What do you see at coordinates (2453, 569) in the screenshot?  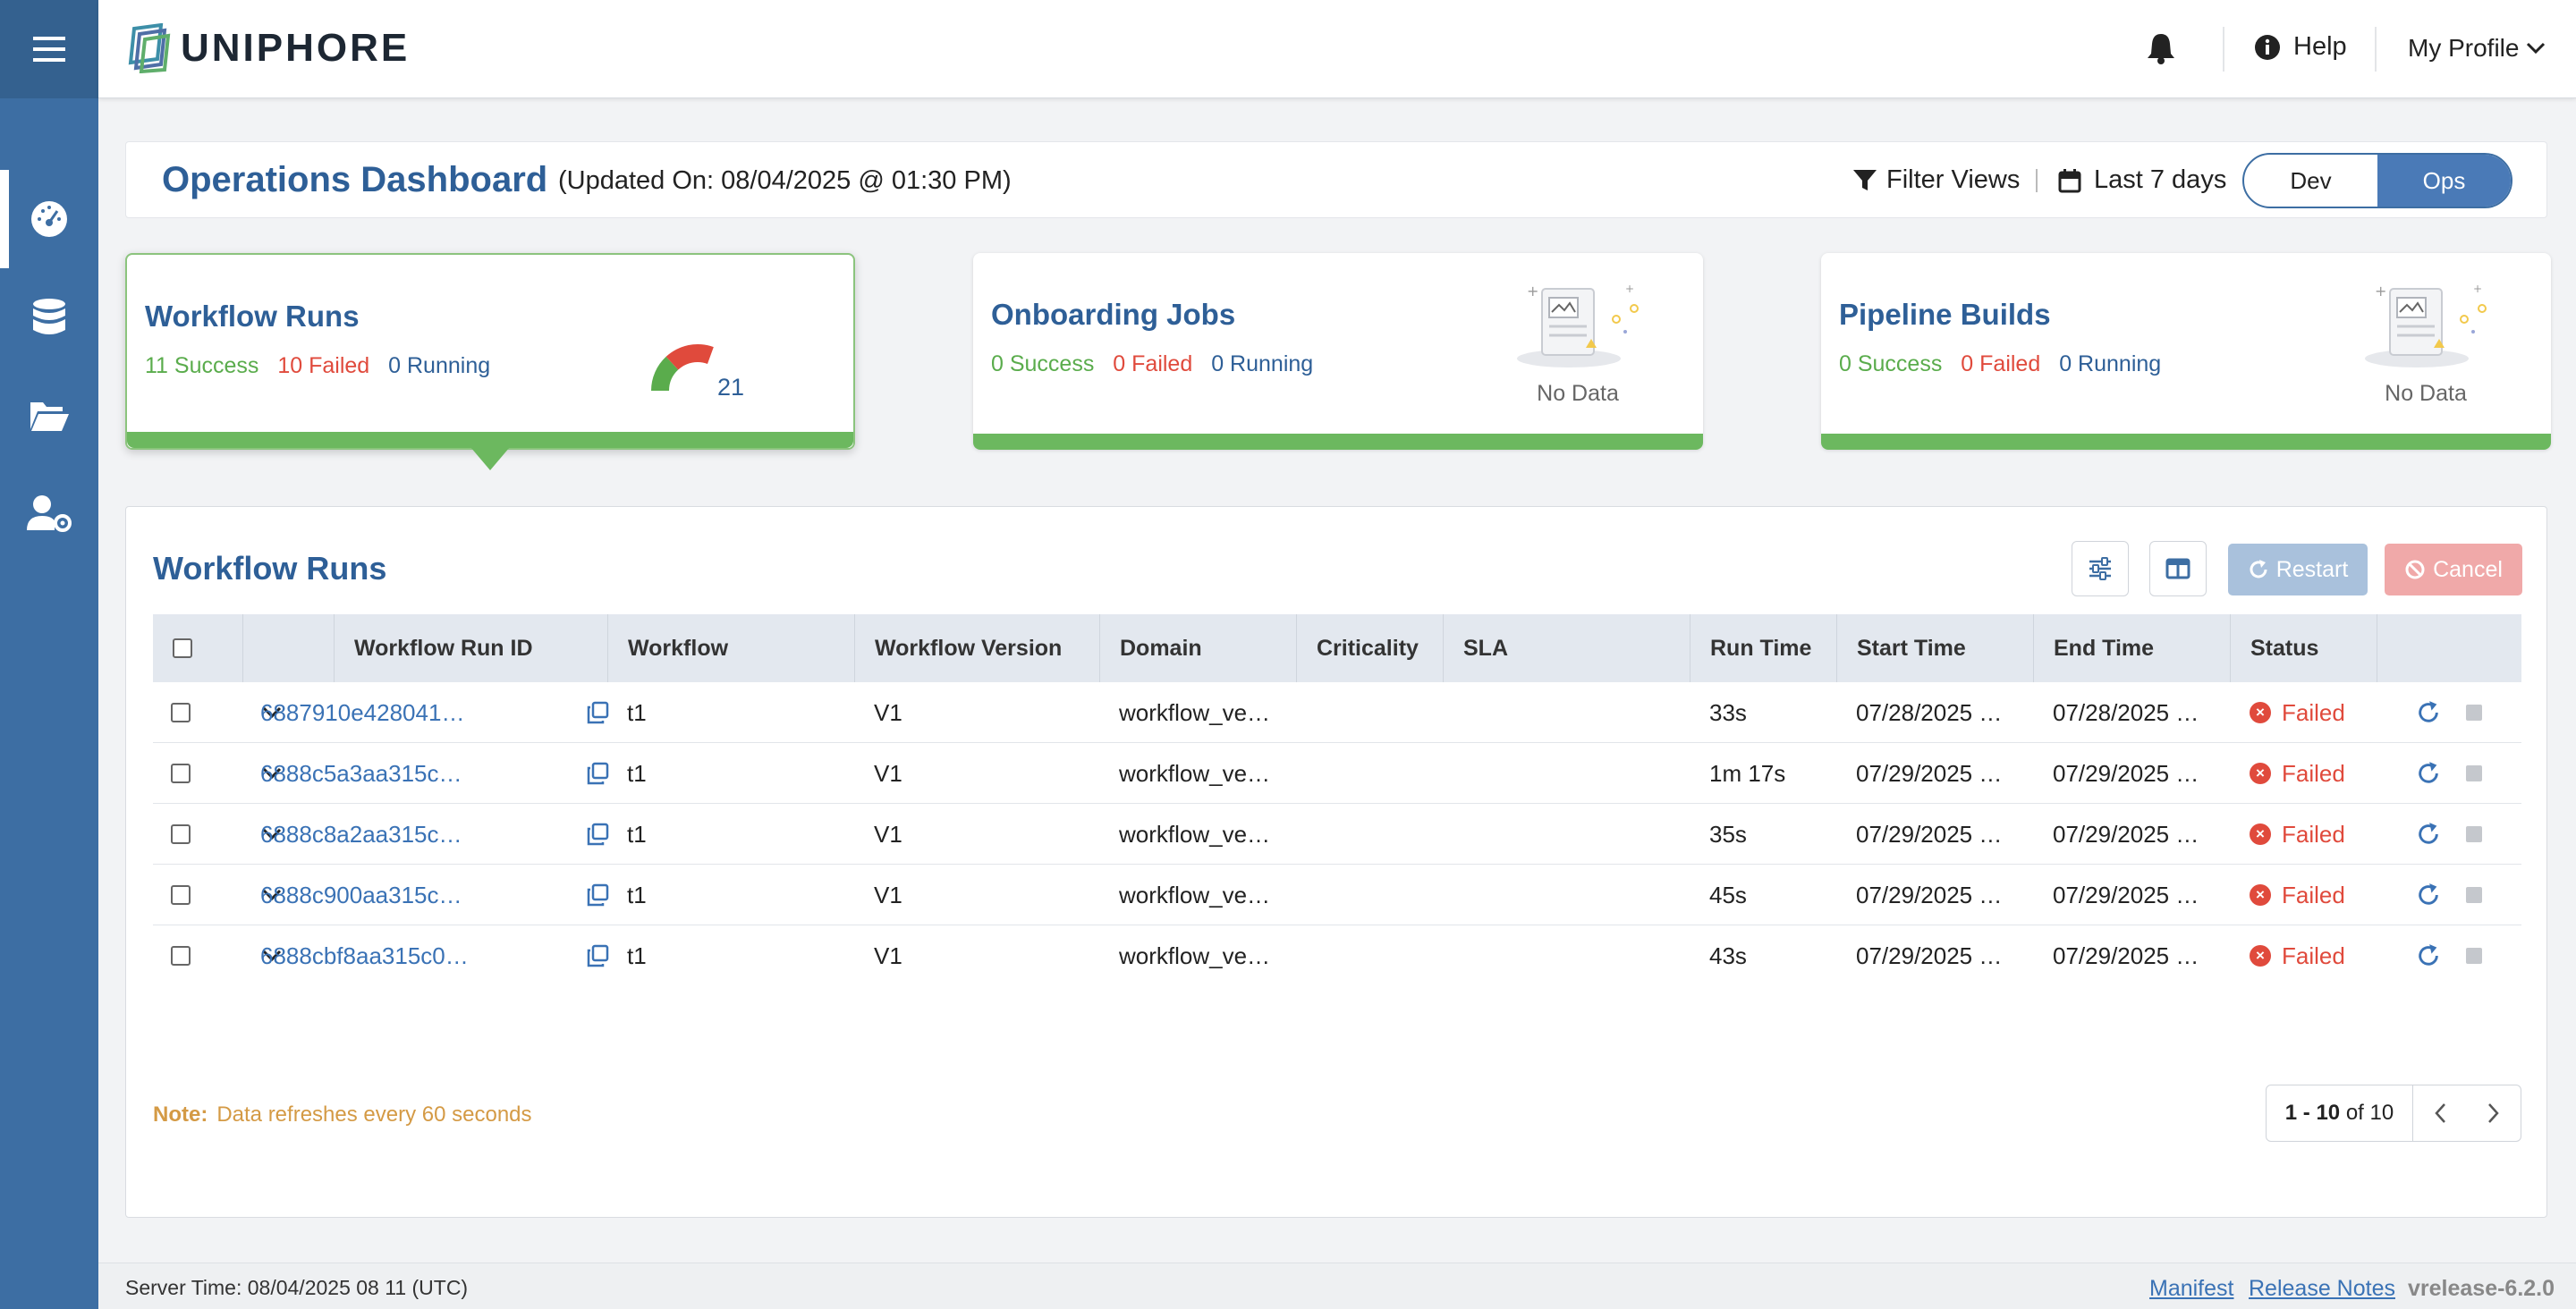 I see `cancel-button: Cancel` at bounding box center [2453, 569].